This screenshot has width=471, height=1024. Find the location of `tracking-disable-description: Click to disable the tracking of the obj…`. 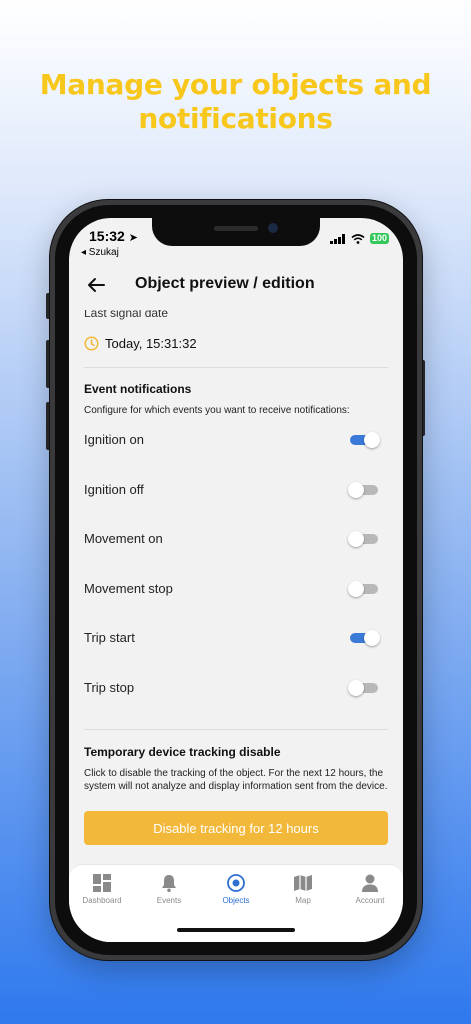

tracking-disable-description: Click to disable the tracking of the obj… is located at coordinates (236, 780).